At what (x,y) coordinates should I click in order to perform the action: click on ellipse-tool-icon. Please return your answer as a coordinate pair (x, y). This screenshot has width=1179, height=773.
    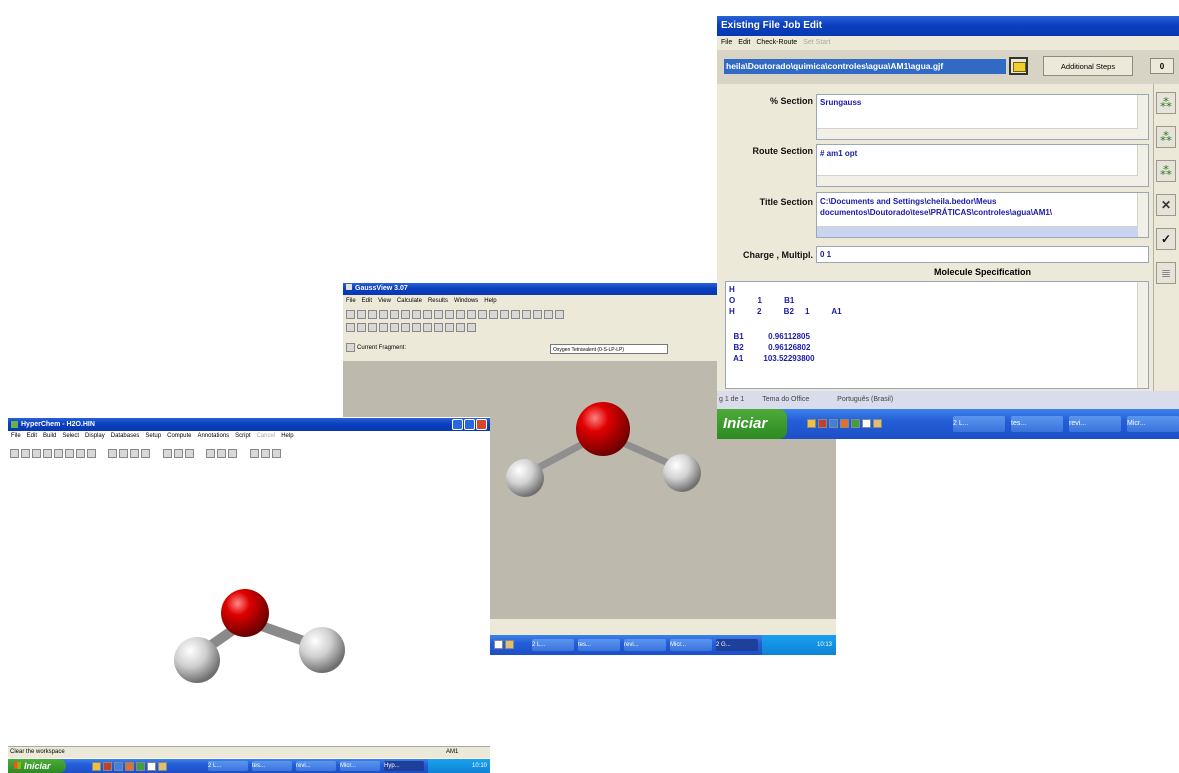
    Looking at the image, I should click on (135, 454).